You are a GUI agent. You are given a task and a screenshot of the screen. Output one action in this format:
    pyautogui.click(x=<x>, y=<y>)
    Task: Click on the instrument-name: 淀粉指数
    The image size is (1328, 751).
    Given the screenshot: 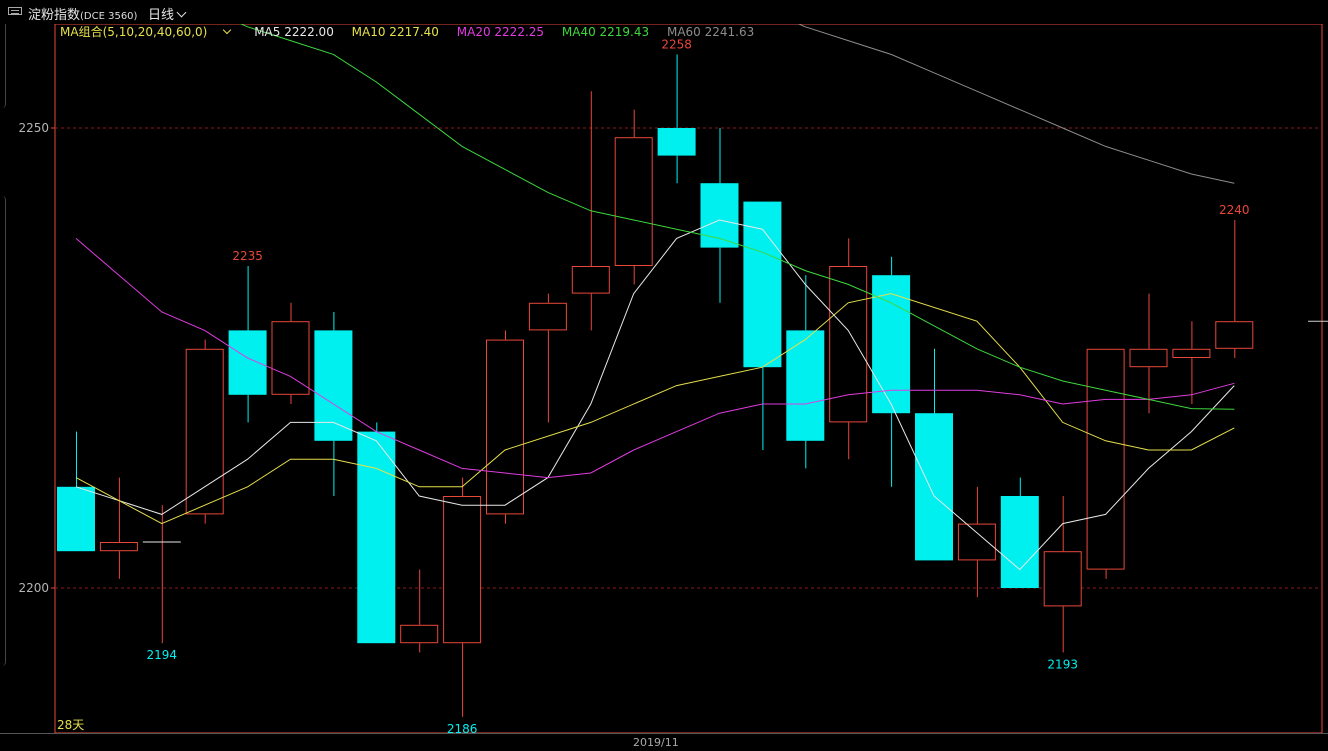 What is the action you would take?
    pyautogui.click(x=54, y=15)
    